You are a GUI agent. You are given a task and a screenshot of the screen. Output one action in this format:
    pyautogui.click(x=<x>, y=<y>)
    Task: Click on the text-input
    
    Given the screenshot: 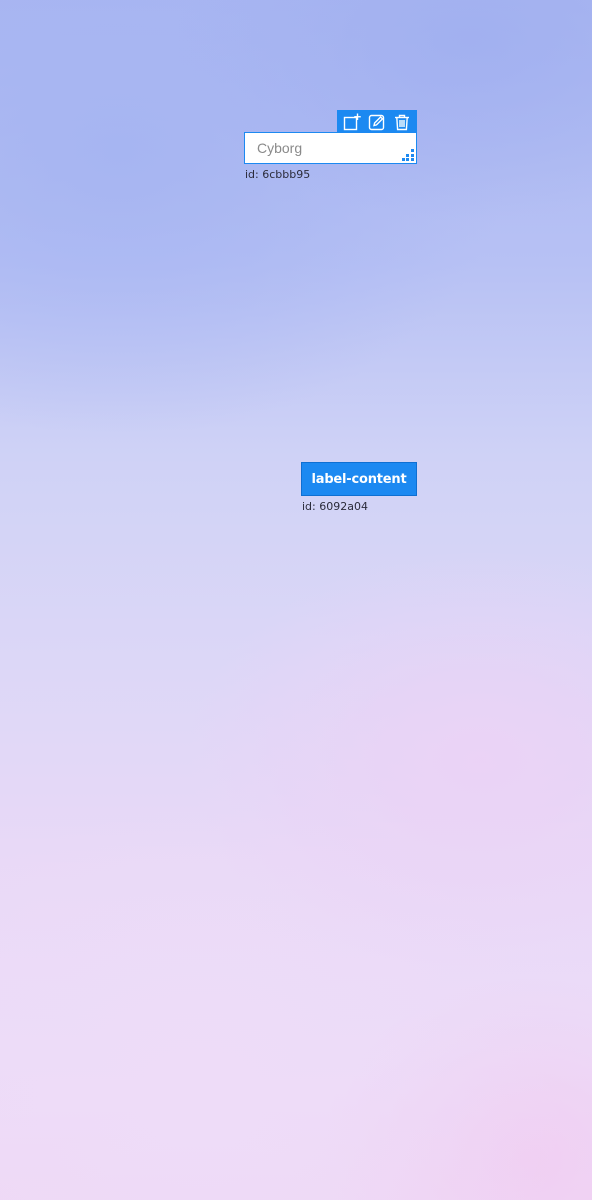 What is the action you would take?
    pyautogui.click(x=330, y=148)
    